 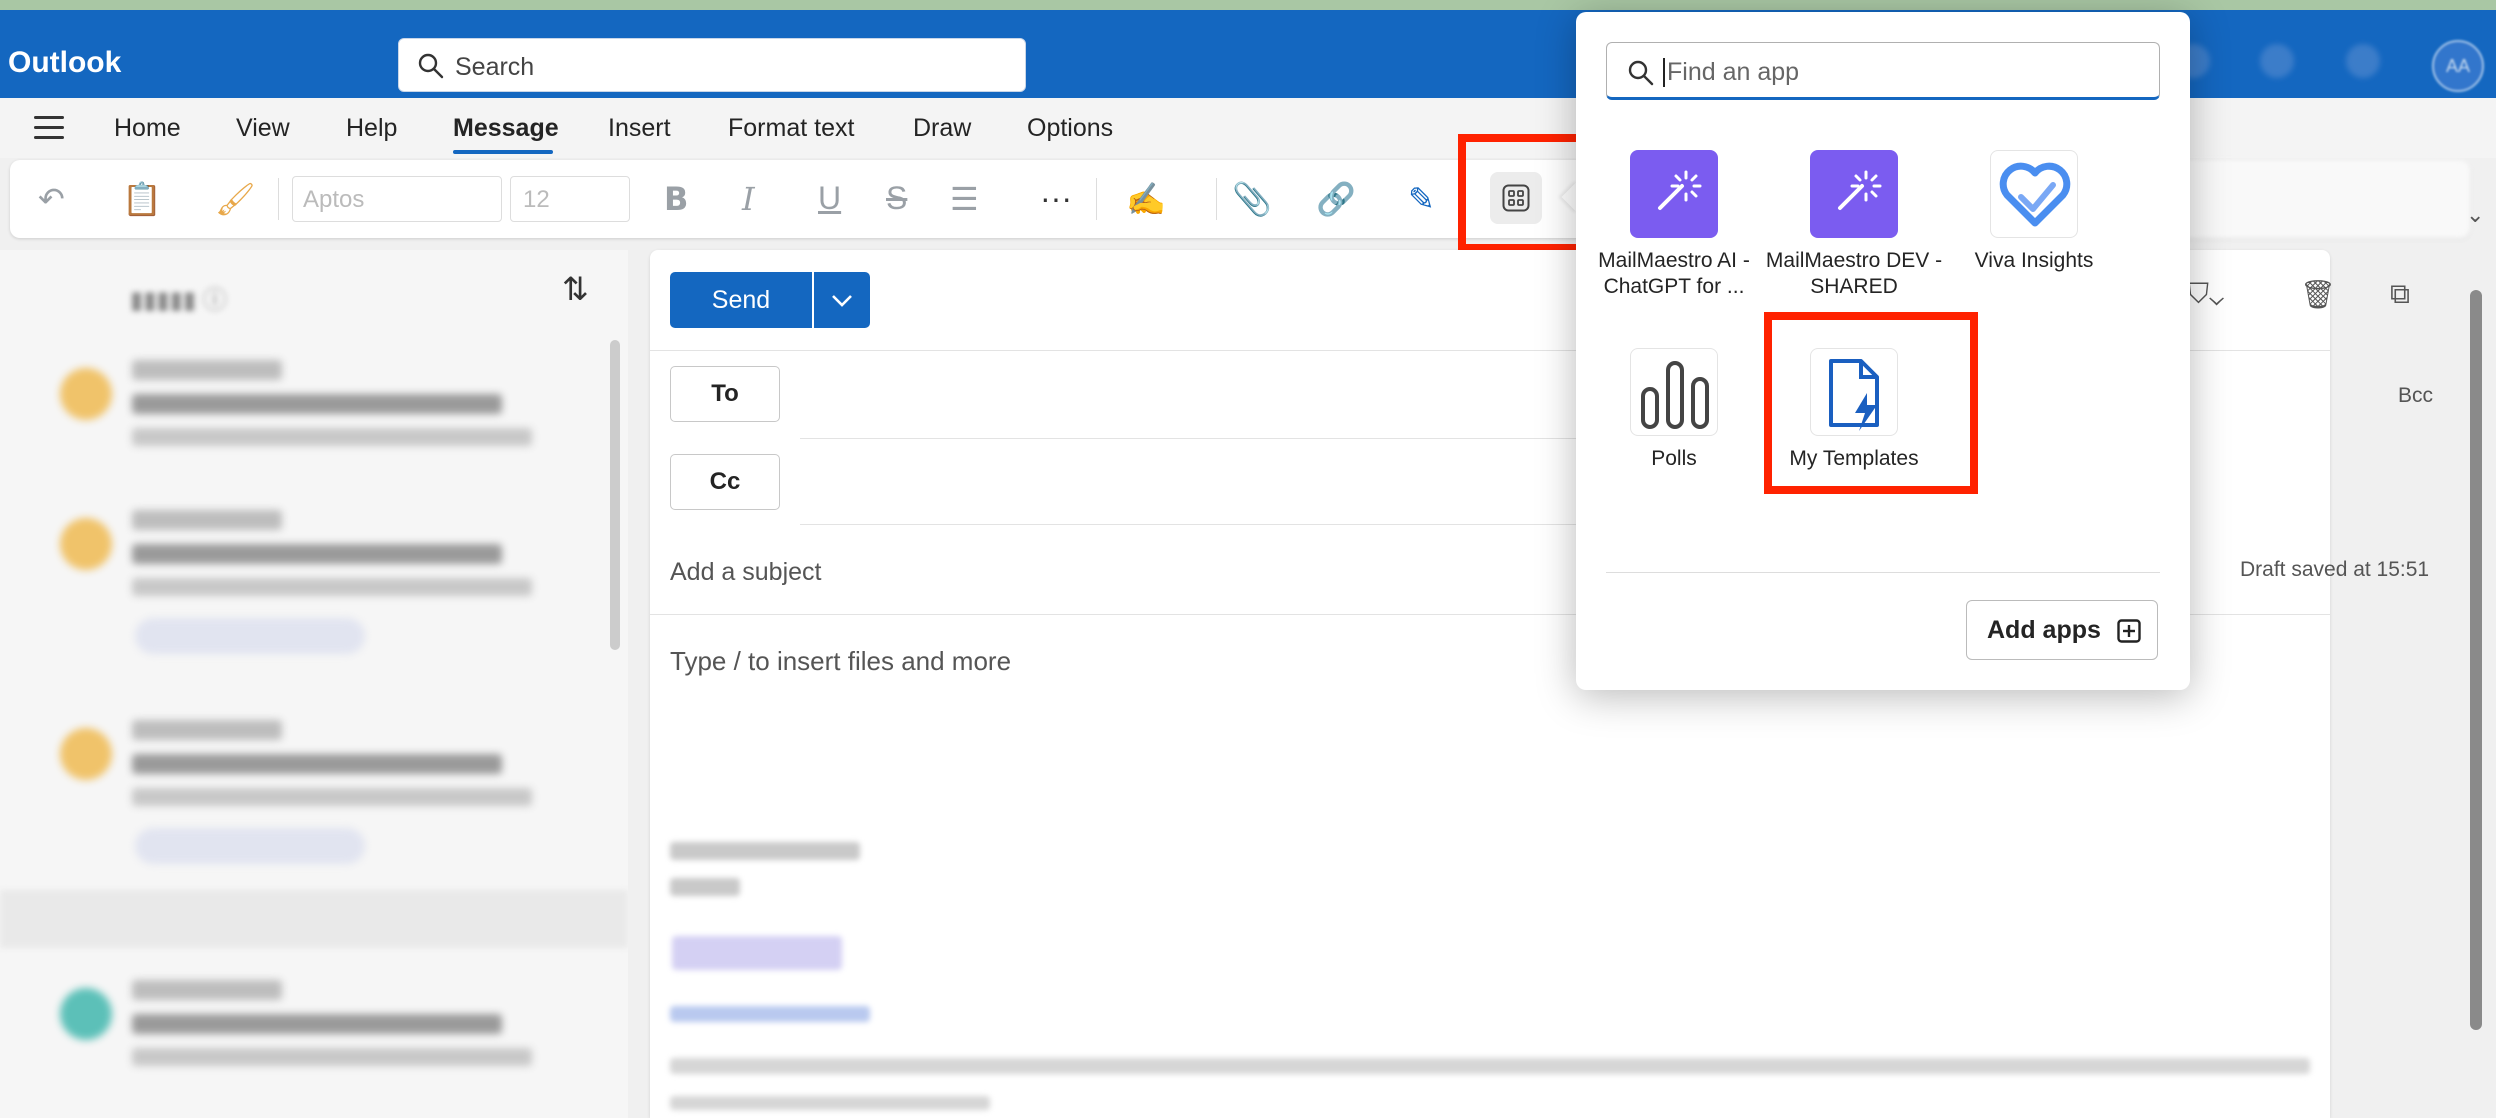 What do you see at coordinates (2318, 294) in the screenshot?
I see `delete-icon: 🗑` at bounding box center [2318, 294].